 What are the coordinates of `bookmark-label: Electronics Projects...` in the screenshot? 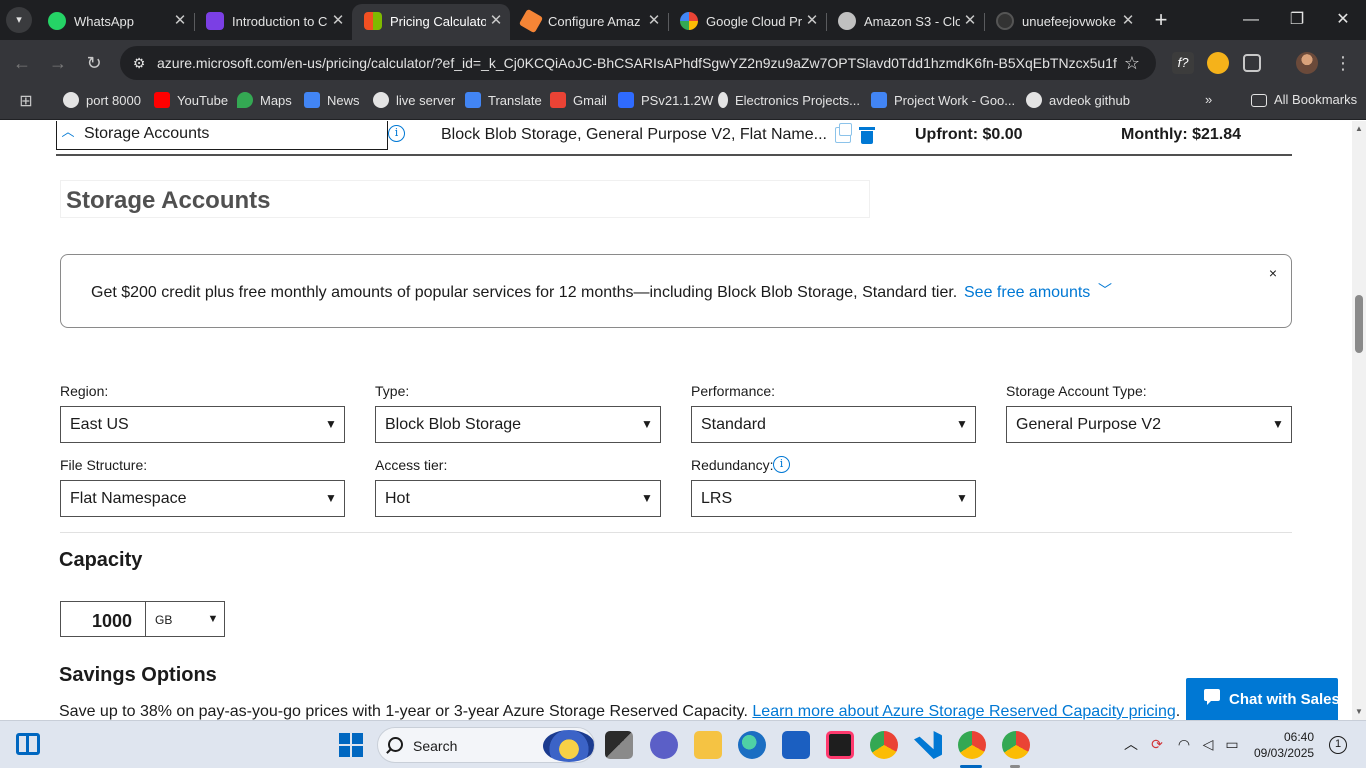 It's located at (797, 100).